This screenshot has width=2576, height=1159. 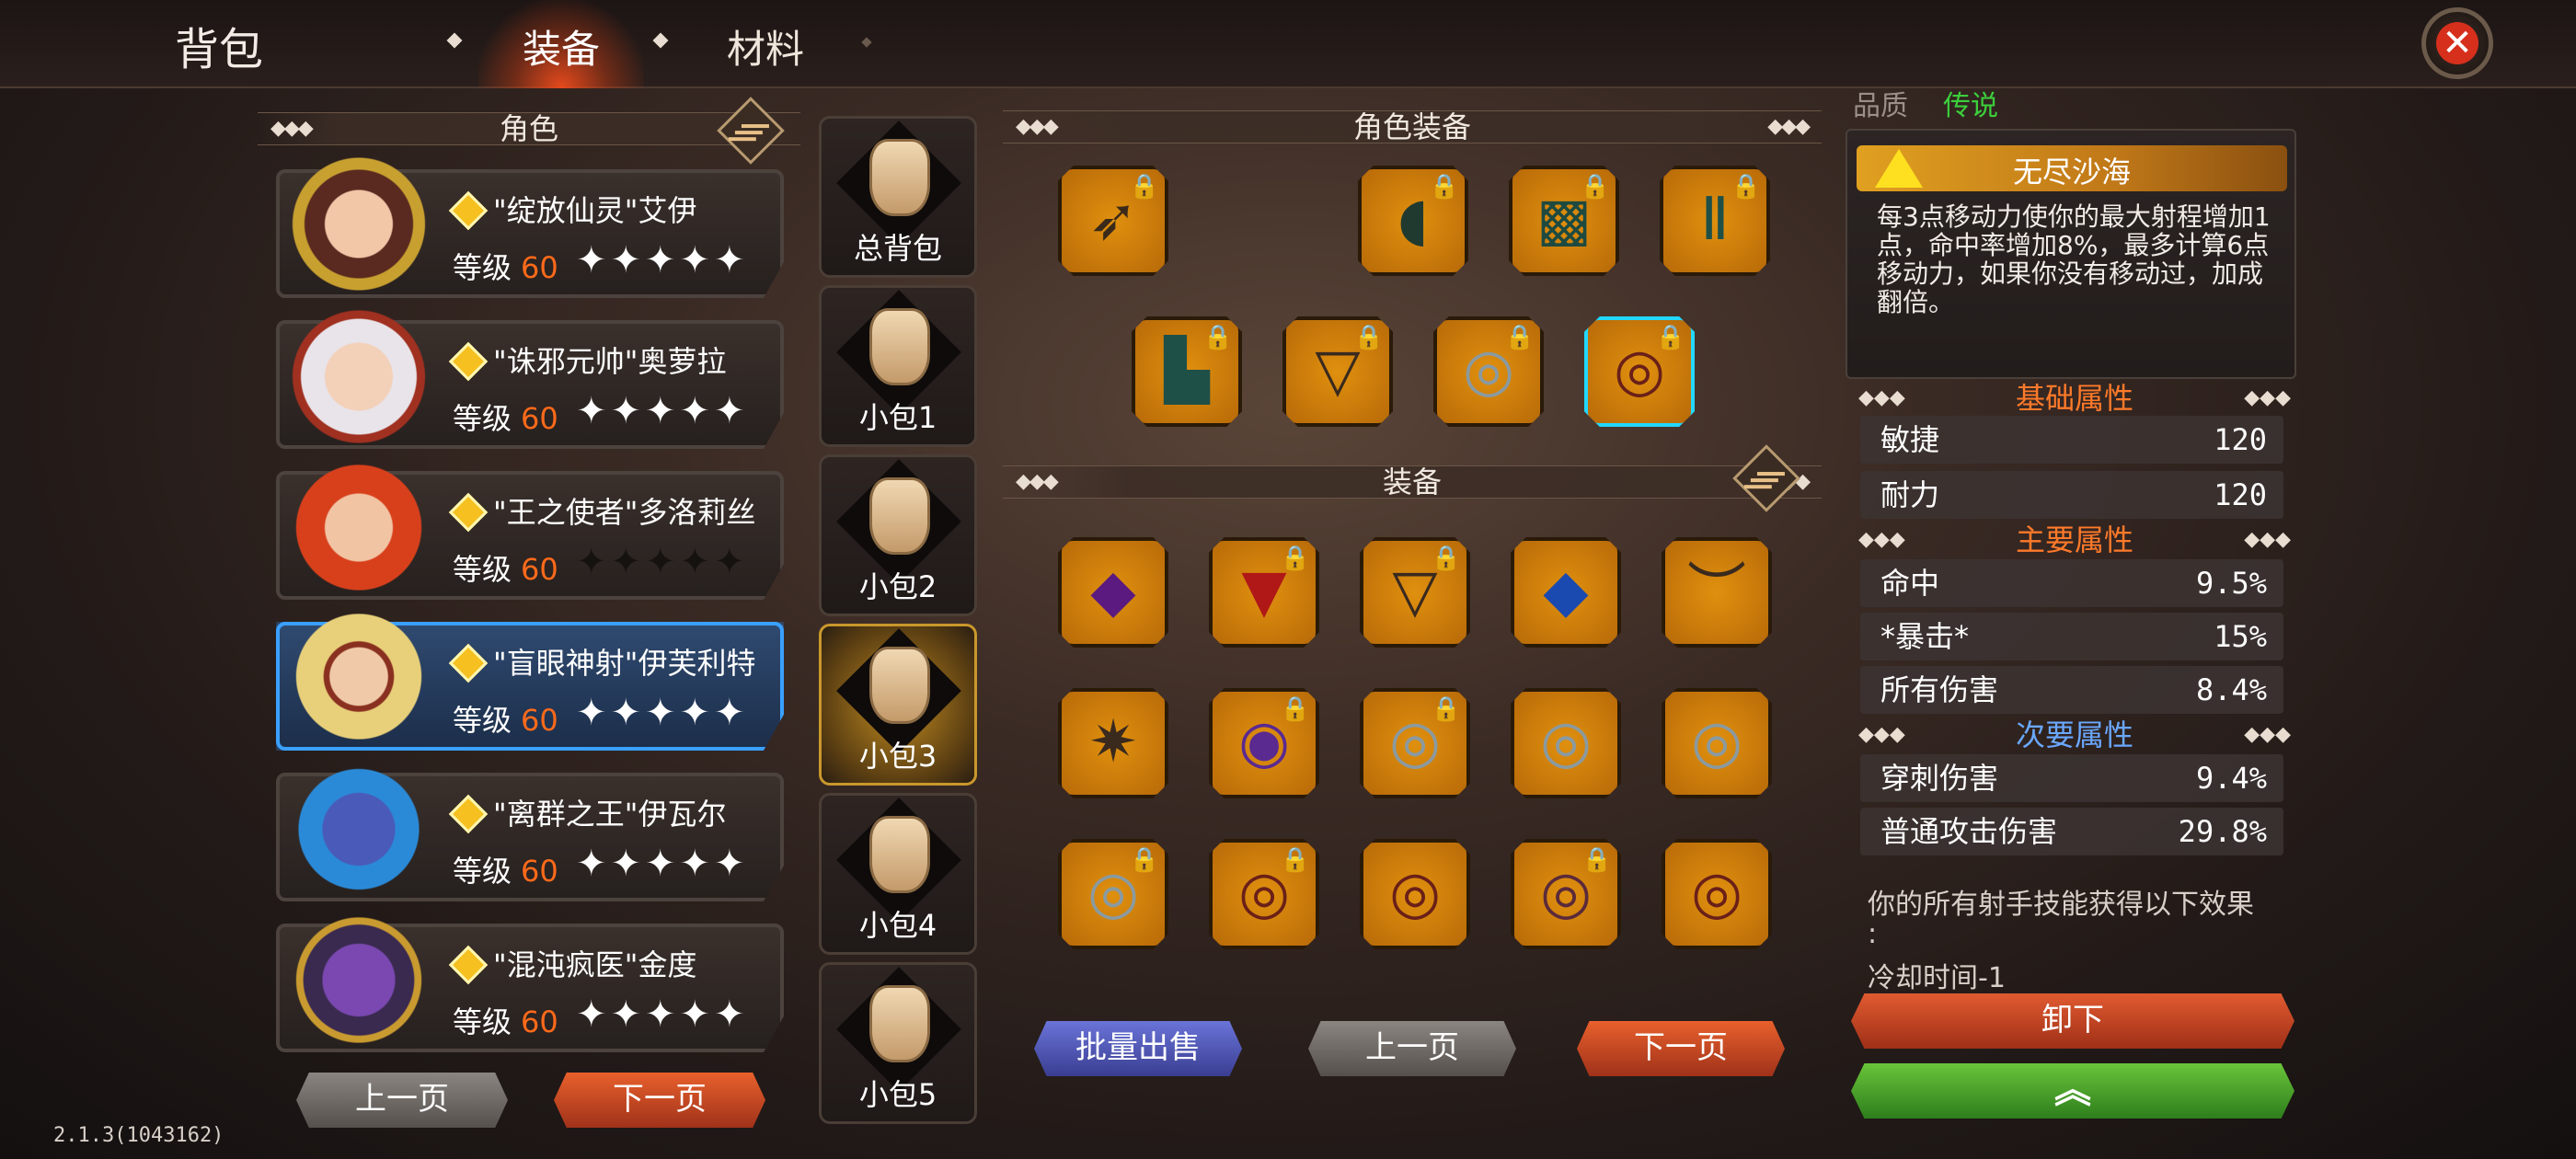 What do you see at coordinates (2071, 495) in the screenshot?
I see `stat-row: 耐力 120` at bounding box center [2071, 495].